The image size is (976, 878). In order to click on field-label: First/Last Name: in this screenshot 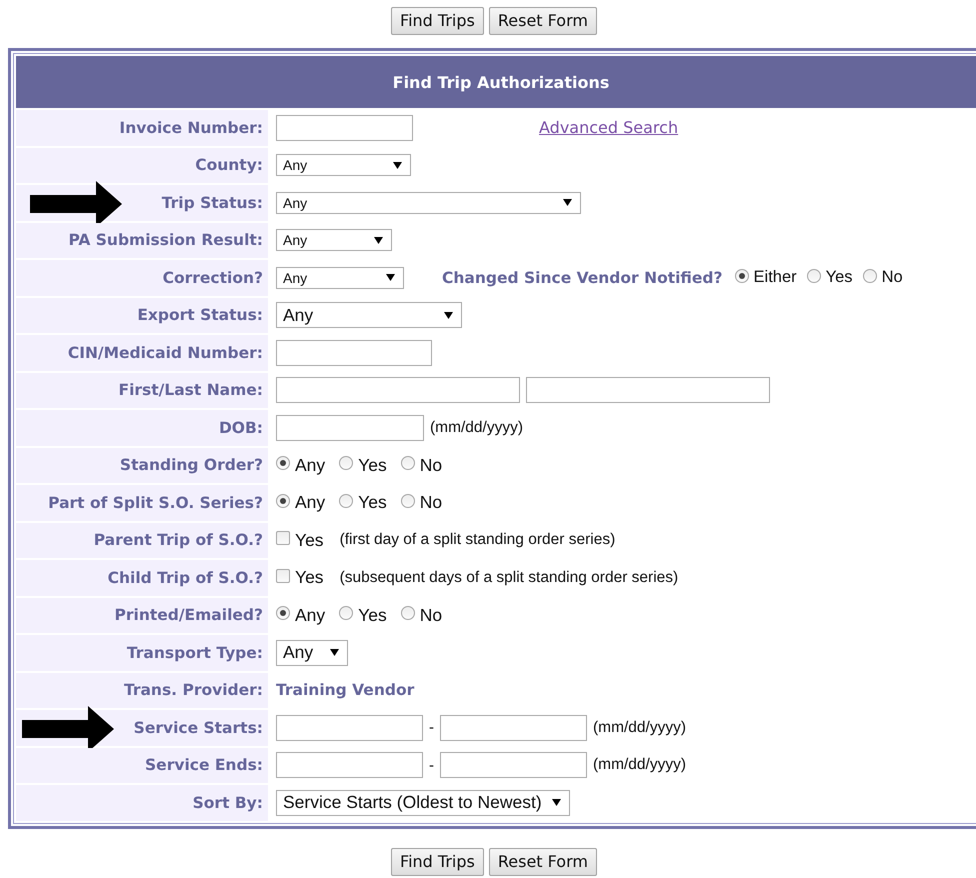, I will do `click(190, 390)`.